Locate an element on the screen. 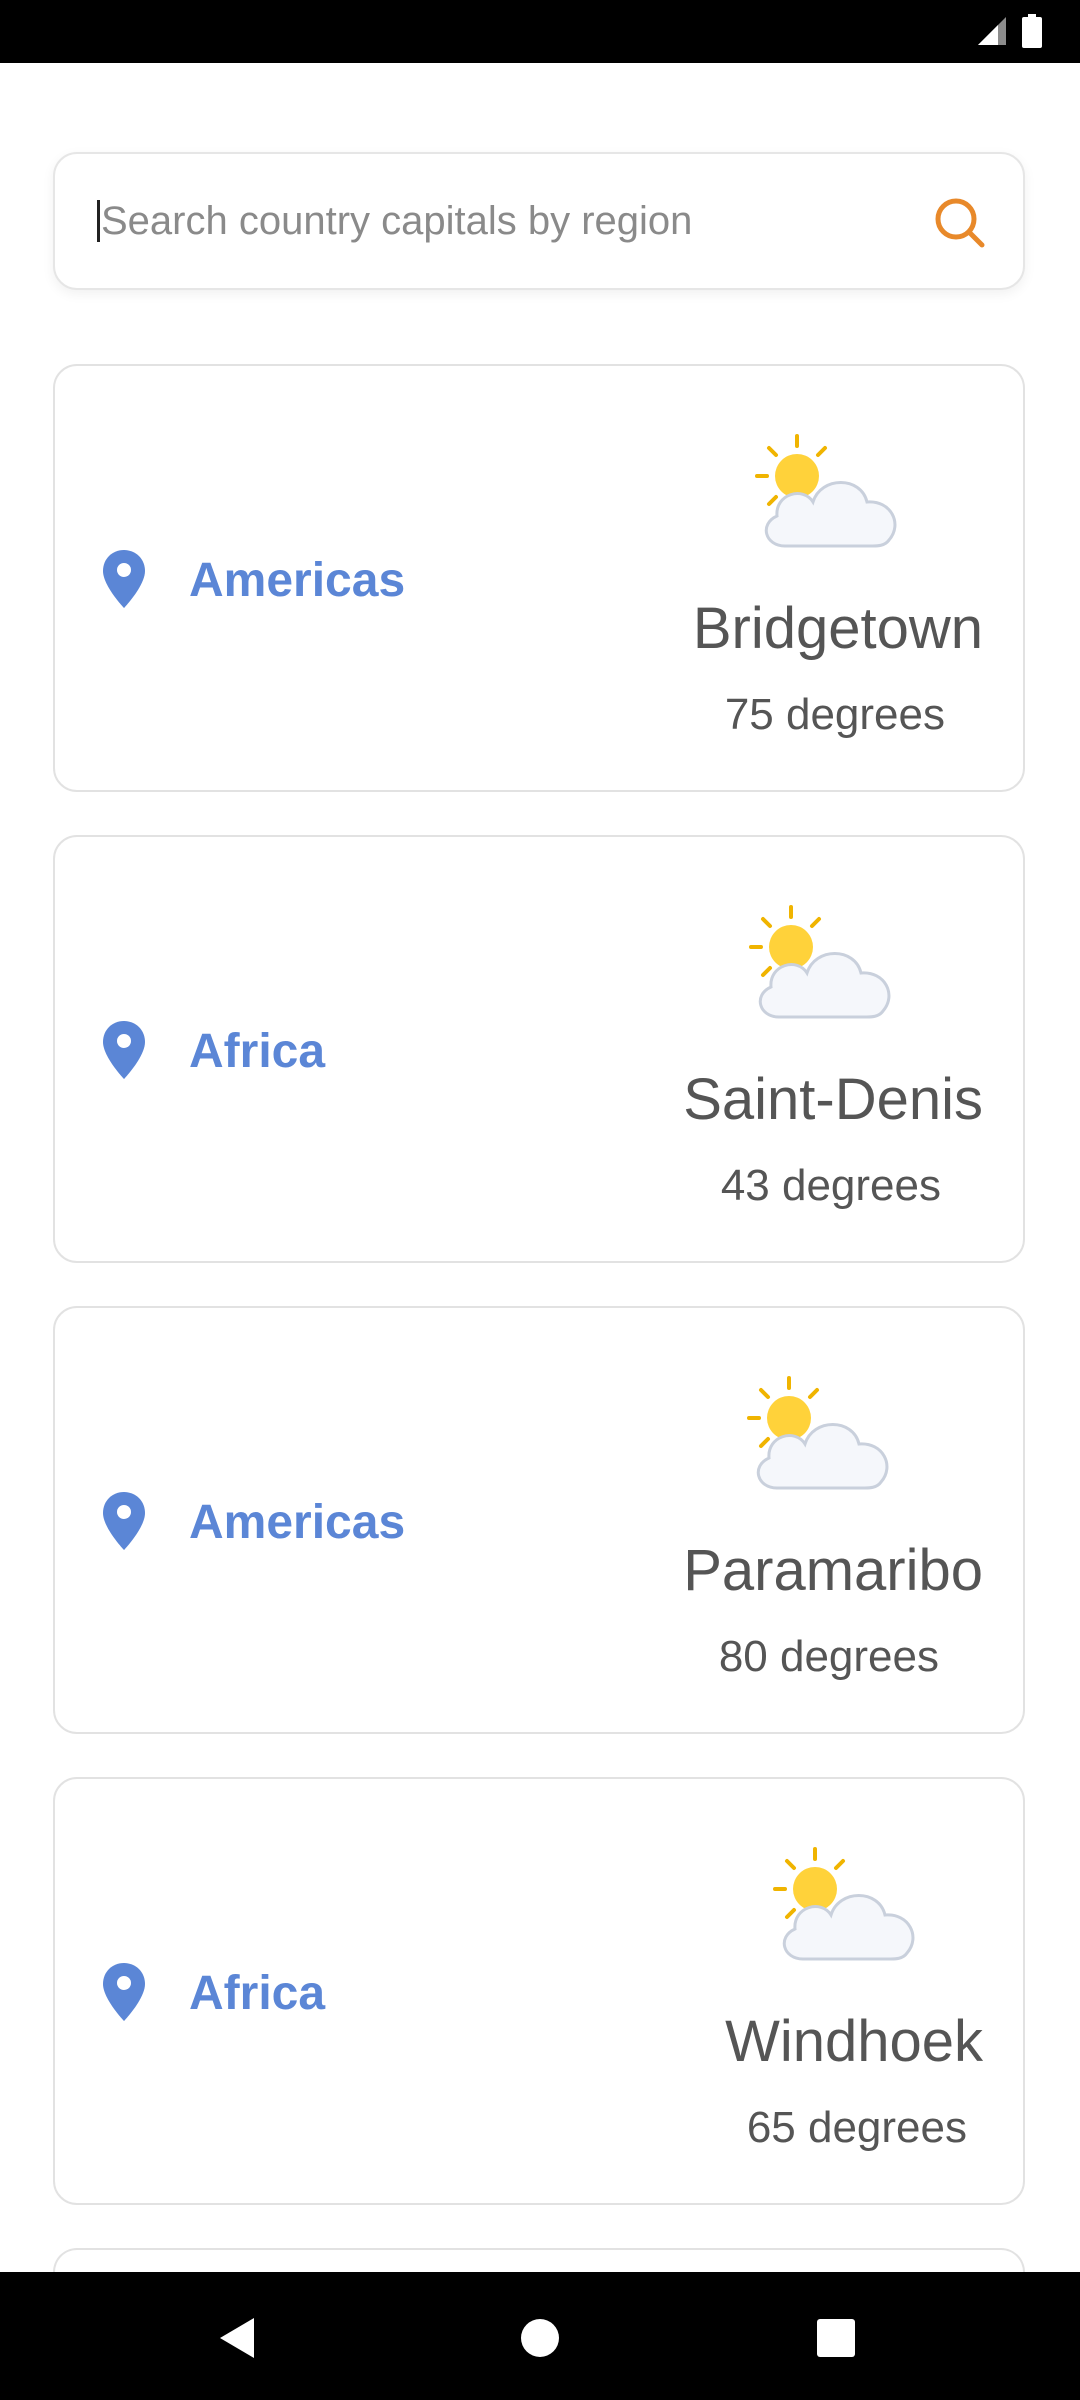 Image resolution: width=1080 pixels, height=2400 pixels. recents-square-icon is located at coordinates (836, 2338).